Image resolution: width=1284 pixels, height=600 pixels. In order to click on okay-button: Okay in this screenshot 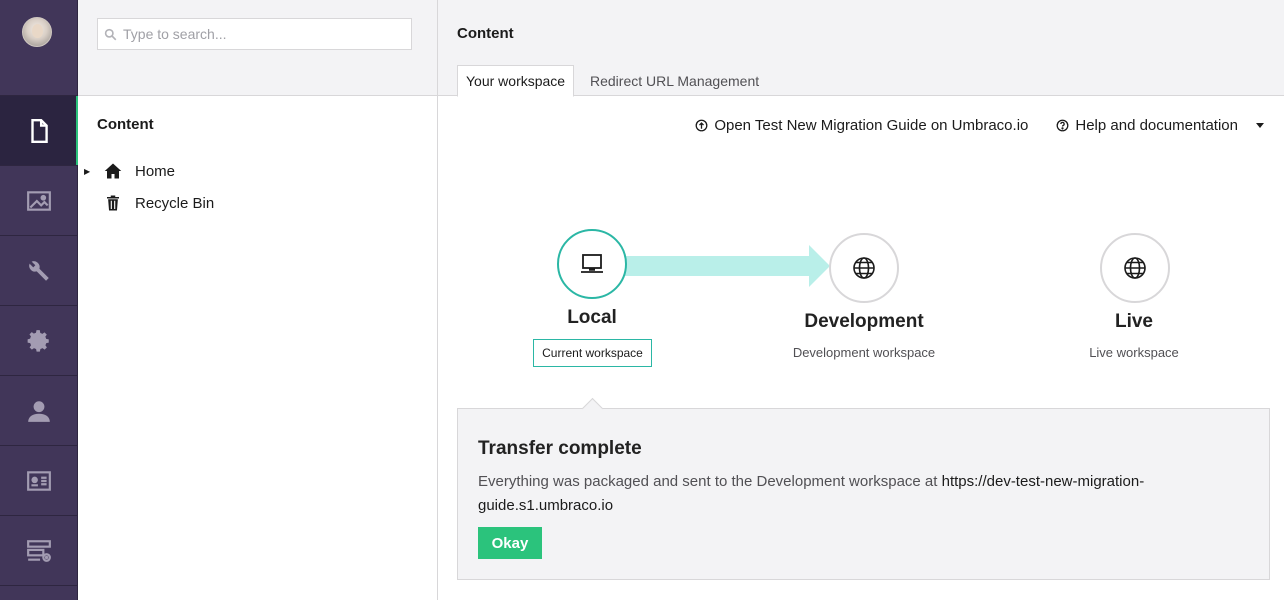, I will do `click(510, 543)`.